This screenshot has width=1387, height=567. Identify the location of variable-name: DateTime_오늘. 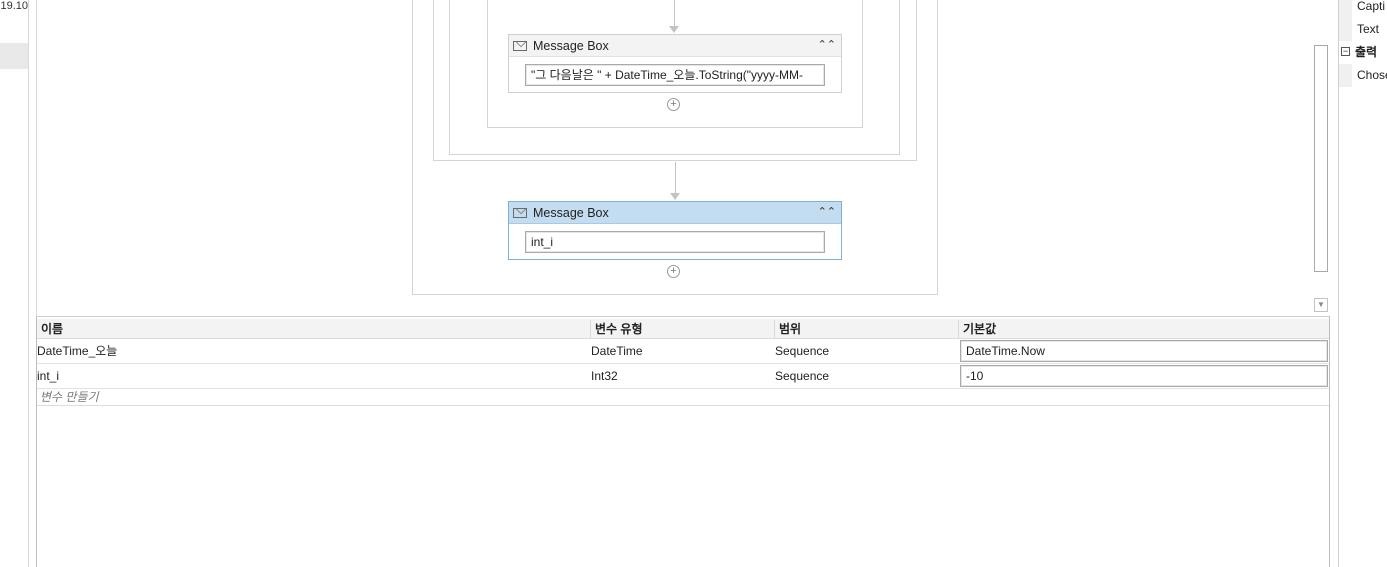
(77, 351).